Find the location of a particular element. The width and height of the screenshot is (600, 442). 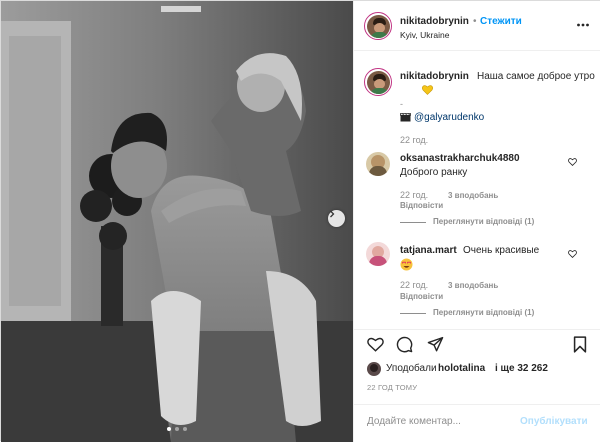

liker-avatar is located at coordinates (374, 369).